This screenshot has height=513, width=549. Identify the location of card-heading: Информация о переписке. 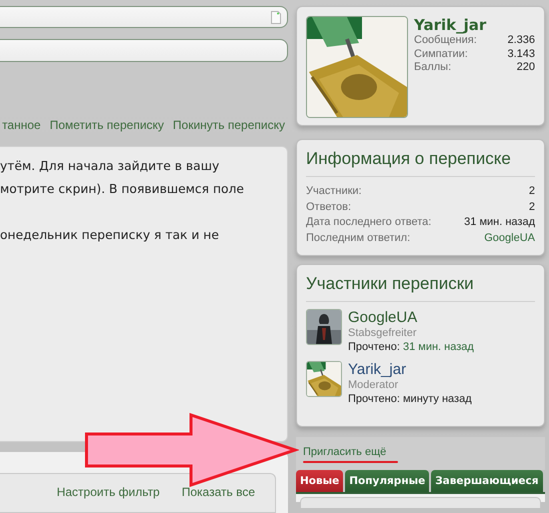
(420, 163).